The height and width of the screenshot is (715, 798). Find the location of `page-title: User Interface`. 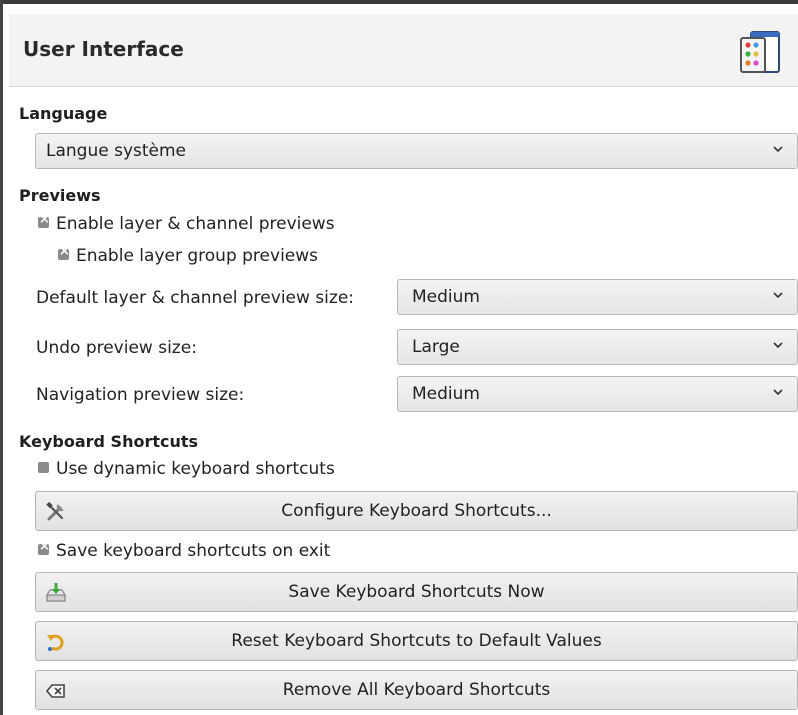

page-title: User Interface is located at coordinates (103, 49).